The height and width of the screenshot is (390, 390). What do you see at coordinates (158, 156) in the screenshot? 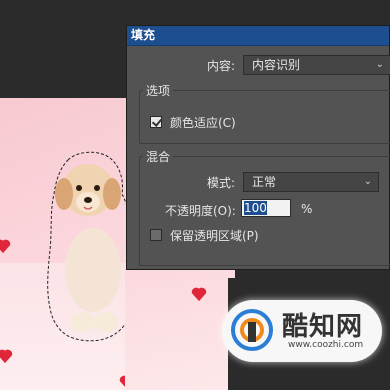
I see `blend-group-title: 混合` at bounding box center [158, 156].